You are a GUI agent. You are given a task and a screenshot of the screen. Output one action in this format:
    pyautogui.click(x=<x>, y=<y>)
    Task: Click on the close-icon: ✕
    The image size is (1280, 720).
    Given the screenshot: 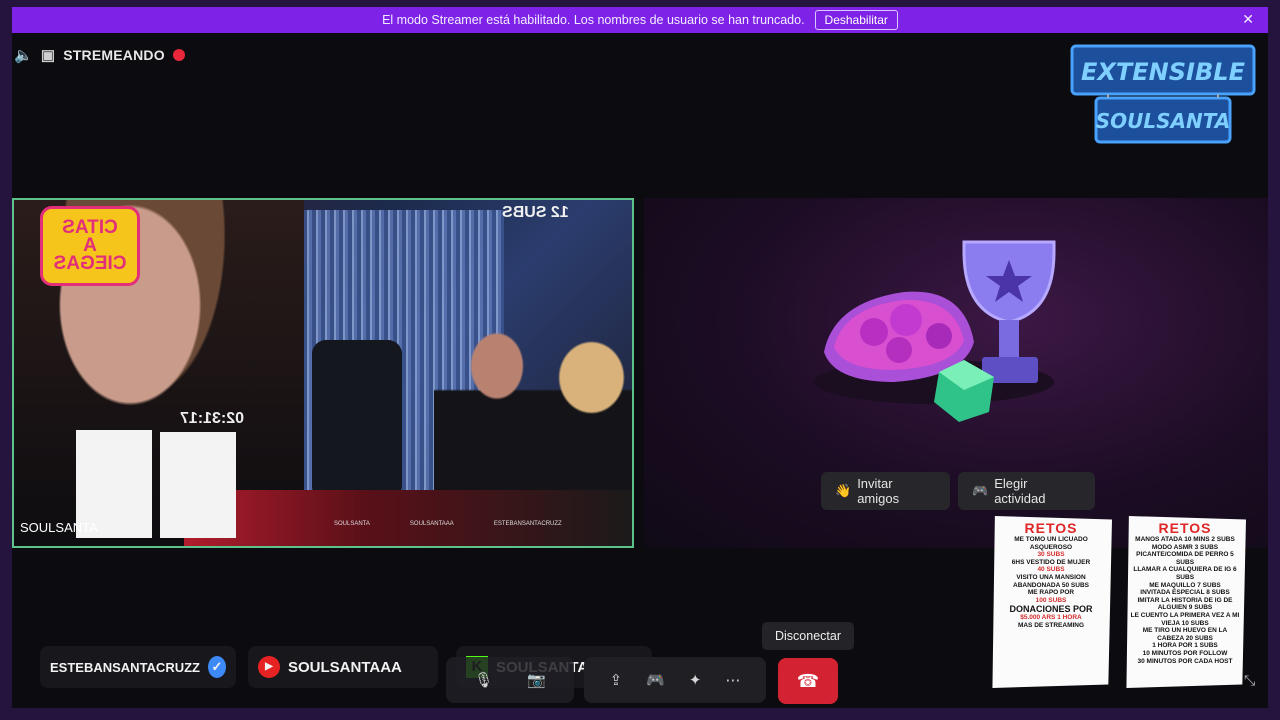 What is the action you would take?
    pyautogui.click(x=1248, y=19)
    